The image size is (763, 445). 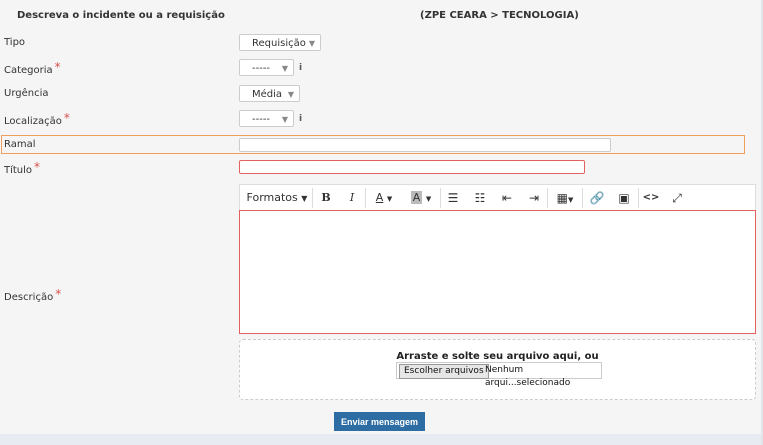 What do you see at coordinates (277, 198) in the screenshot?
I see `formats-dropdown: Formatos ▼` at bounding box center [277, 198].